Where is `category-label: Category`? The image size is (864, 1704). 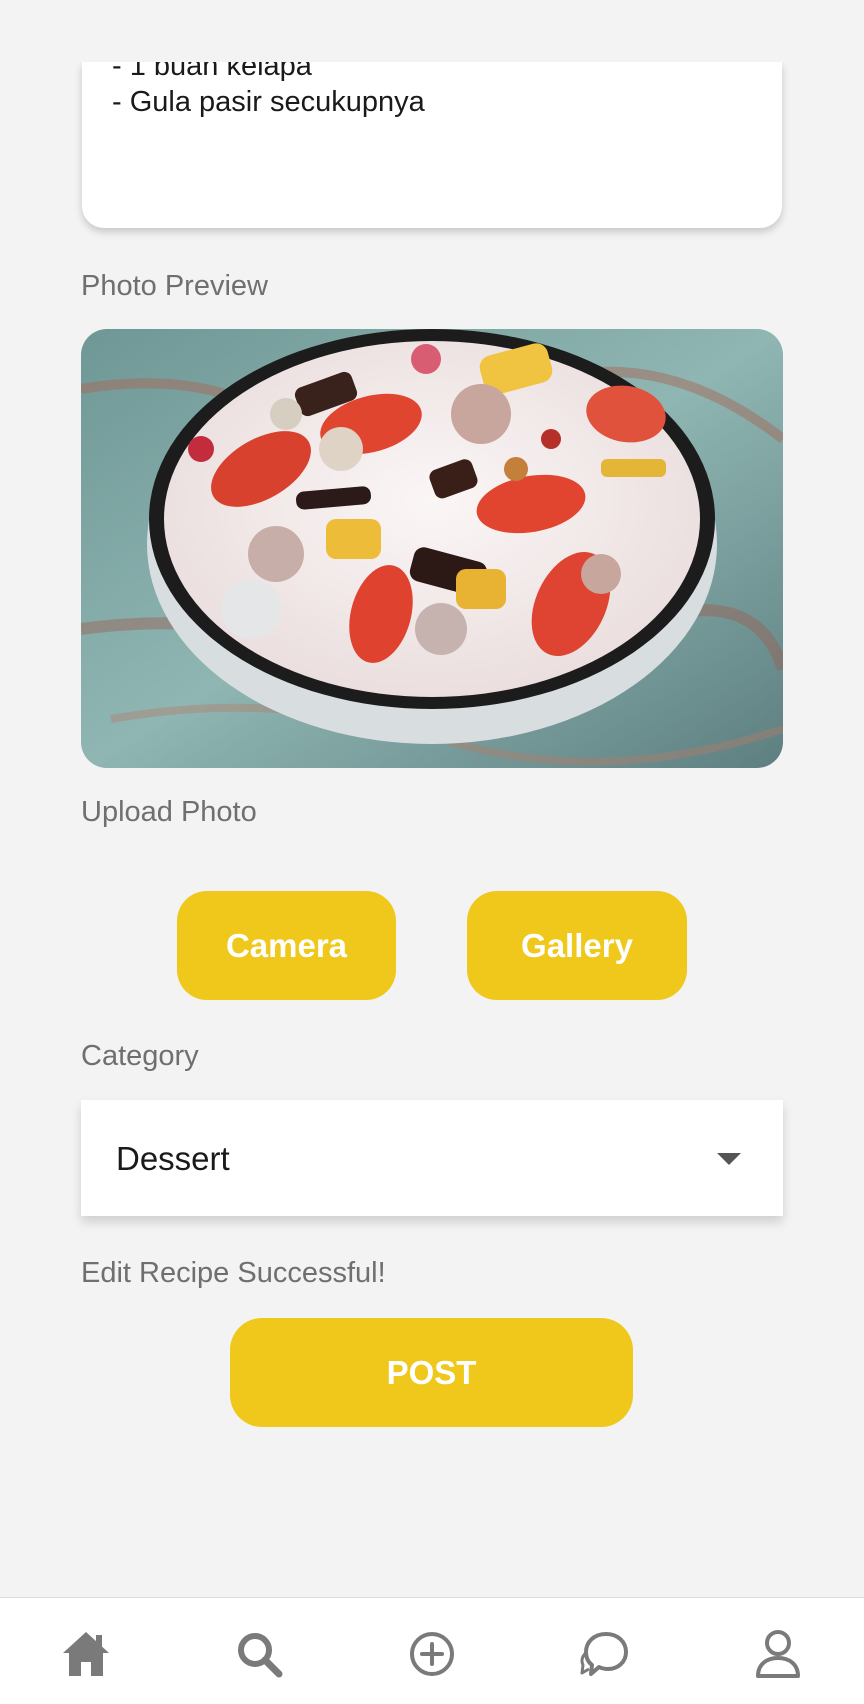 category-label: Category is located at coordinates (140, 1056).